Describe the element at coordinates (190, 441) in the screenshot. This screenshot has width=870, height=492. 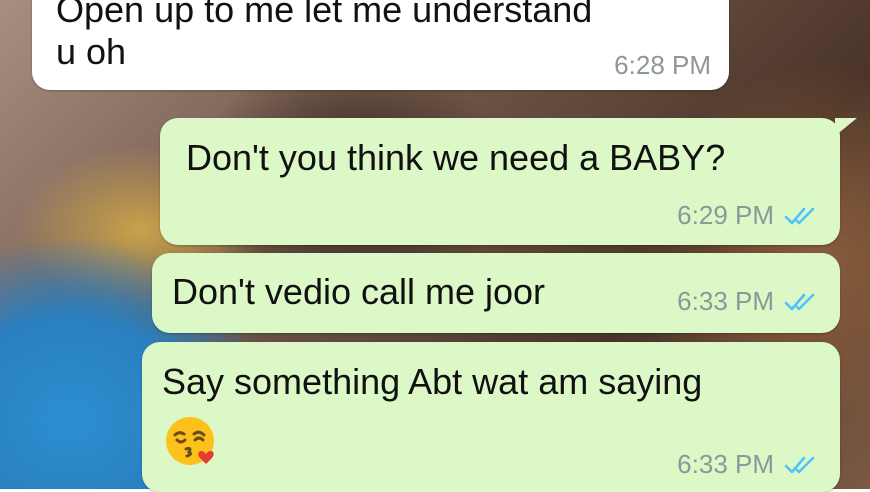
I see `face-blowing-kiss-icon` at that location.